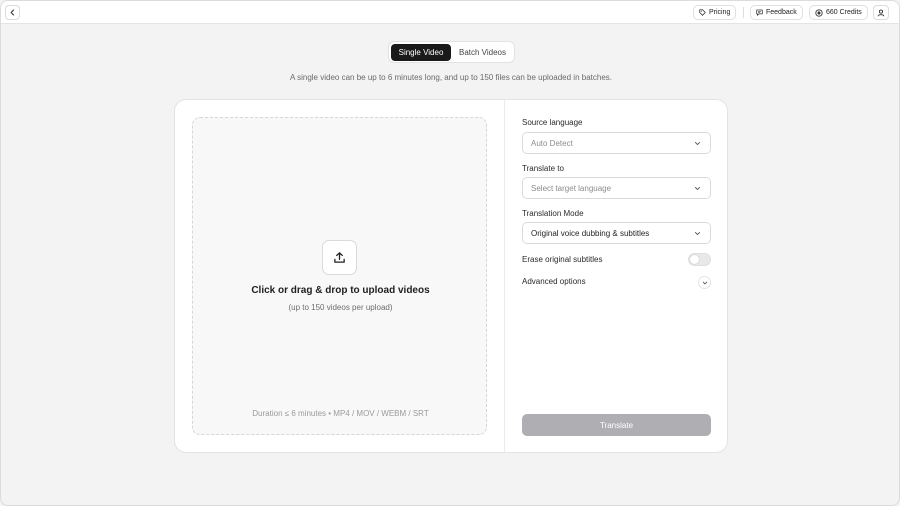 The width and height of the screenshot is (900, 506). What do you see at coordinates (694, 259) in the screenshot?
I see `toggle-knob` at bounding box center [694, 259].